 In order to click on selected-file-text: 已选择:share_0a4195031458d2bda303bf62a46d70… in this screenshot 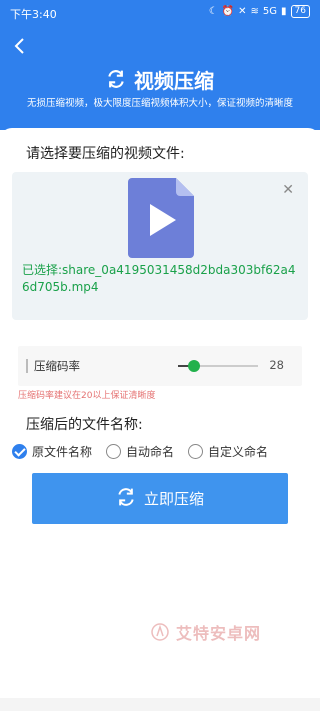, I will do `click(159, 278)`.